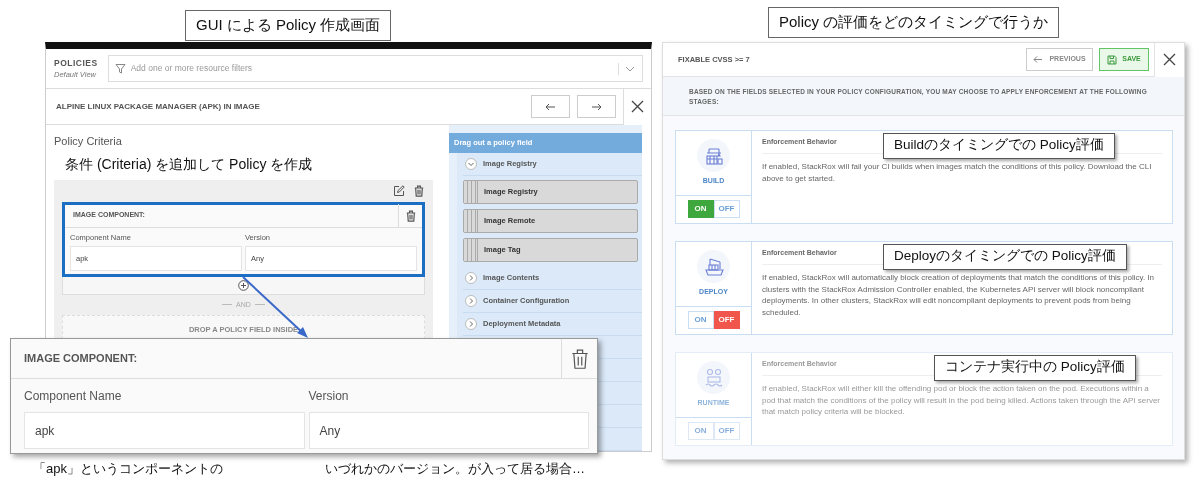  Describe the element at coordinates (81, 359) in the screenshot. I see `group-title: IMAGE COMPONENT:` at that location.